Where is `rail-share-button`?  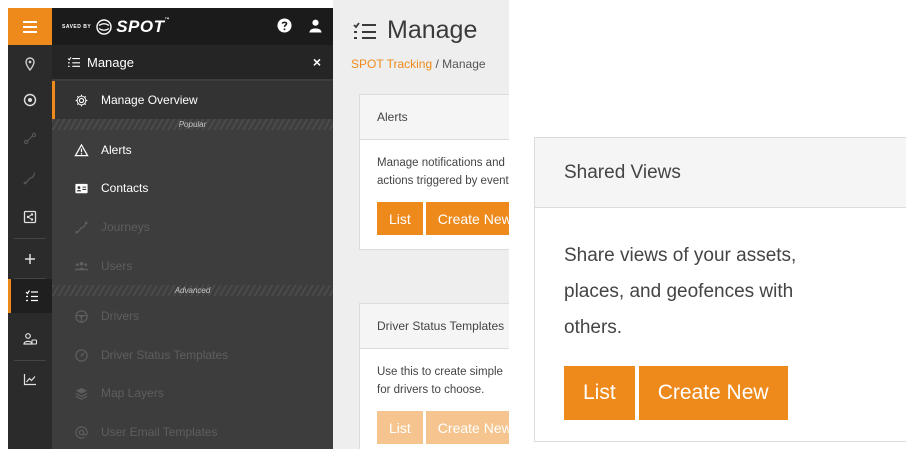
rail-share-button is located at coordinates (30, 217).